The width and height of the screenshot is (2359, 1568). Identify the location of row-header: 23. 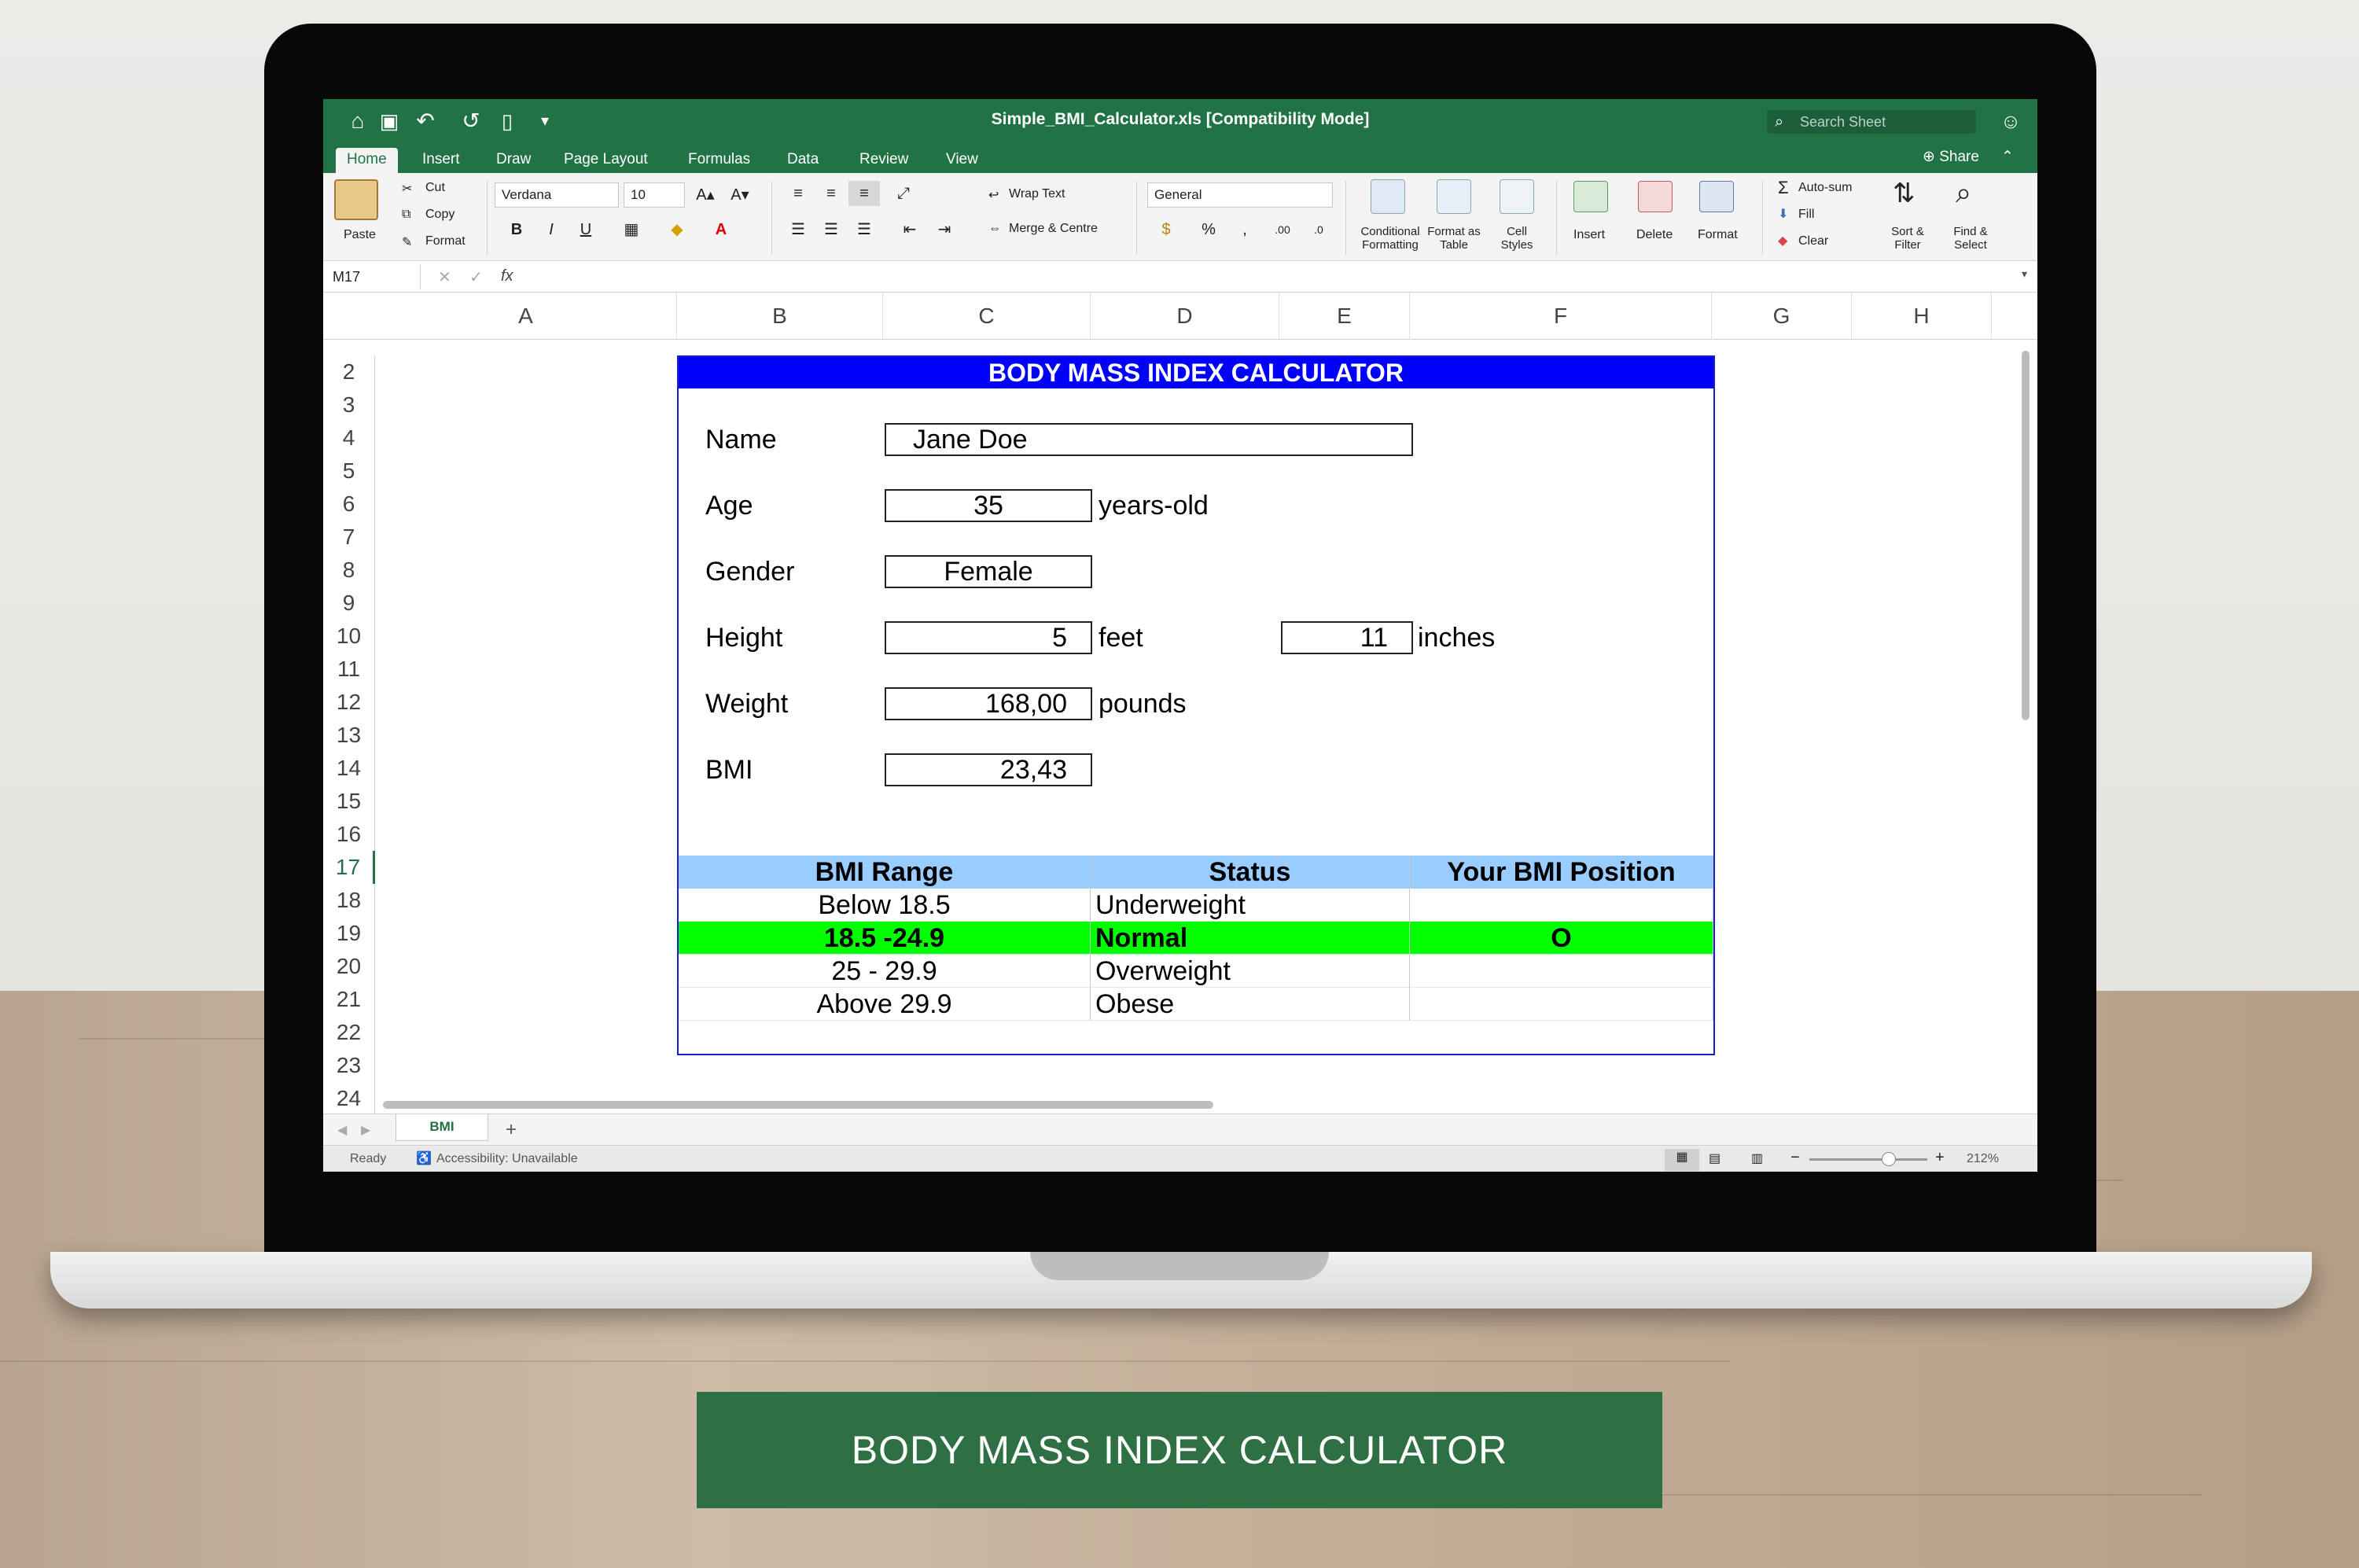
(349, 1065).